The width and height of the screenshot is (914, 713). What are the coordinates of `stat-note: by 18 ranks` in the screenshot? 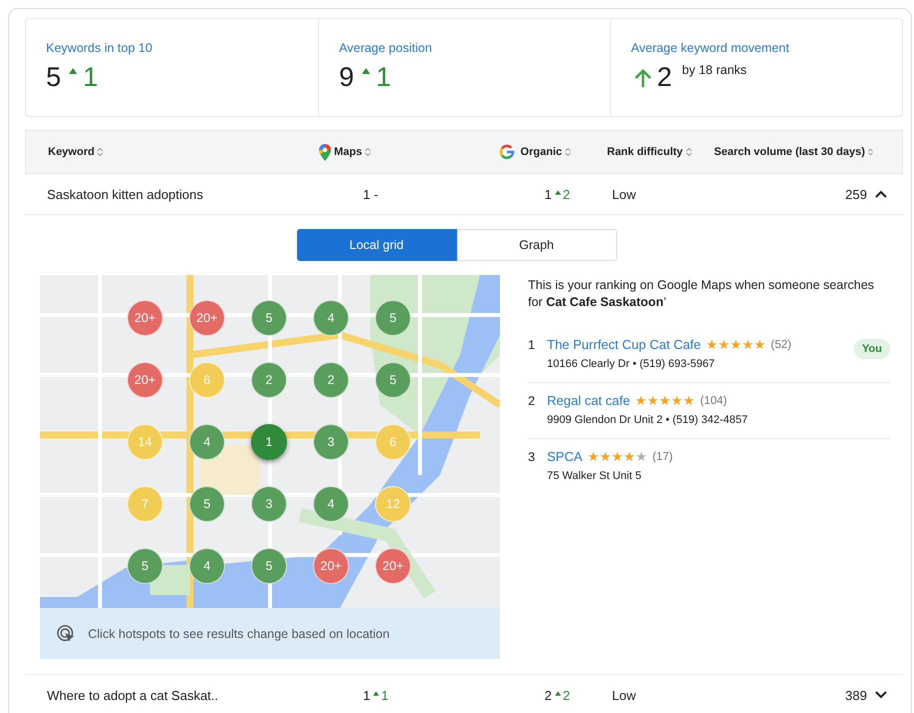 It's located at (714, 70).